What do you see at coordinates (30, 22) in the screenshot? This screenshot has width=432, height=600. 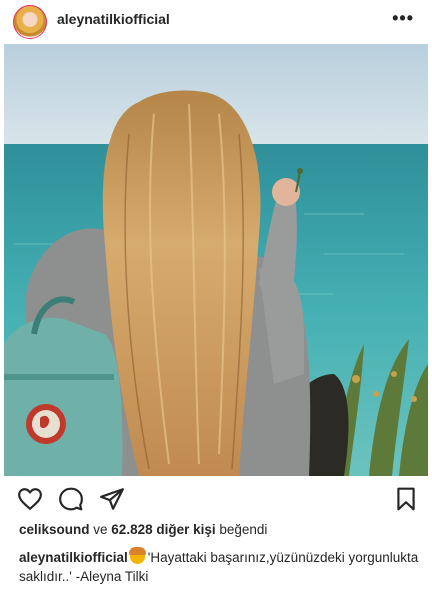 I see `avatar` at bounding box center [30, 22].